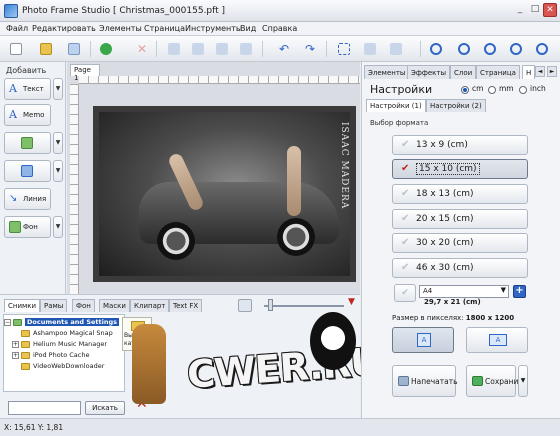  What do you see at coordinates (25, 333) in the screenshot?
I see `folder-icon` at bounding box center [25, 333].